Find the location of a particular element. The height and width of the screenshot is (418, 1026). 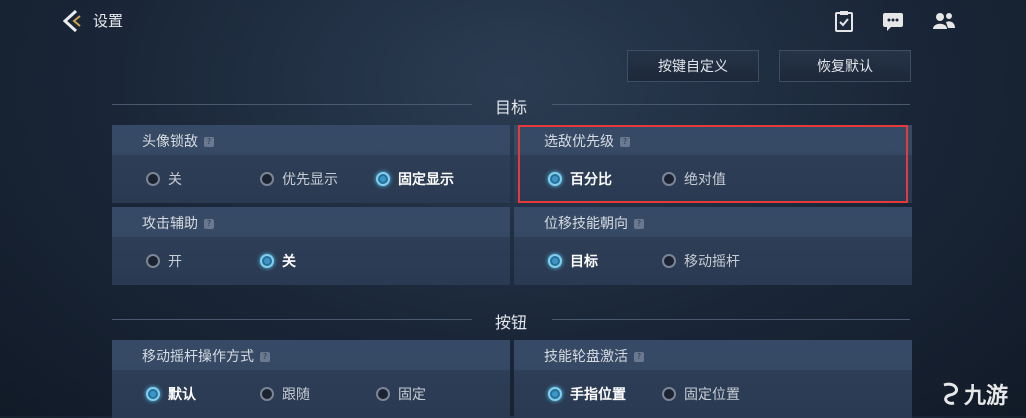

section-title: 目标 is located at coordinates (510, 107).